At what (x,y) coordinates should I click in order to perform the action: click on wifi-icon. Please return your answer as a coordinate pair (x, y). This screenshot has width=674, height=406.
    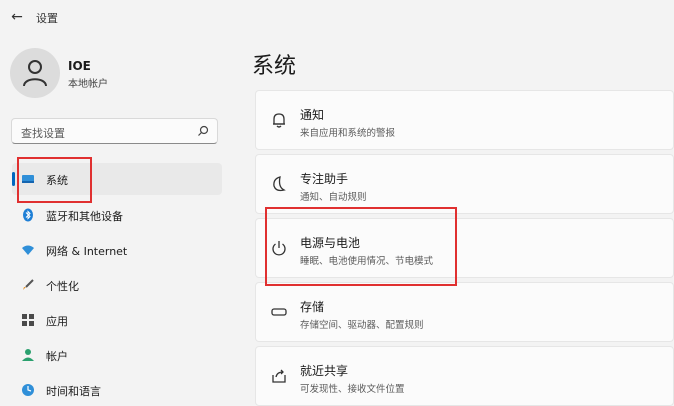
    Looking at the image, I should click on (28, 250).